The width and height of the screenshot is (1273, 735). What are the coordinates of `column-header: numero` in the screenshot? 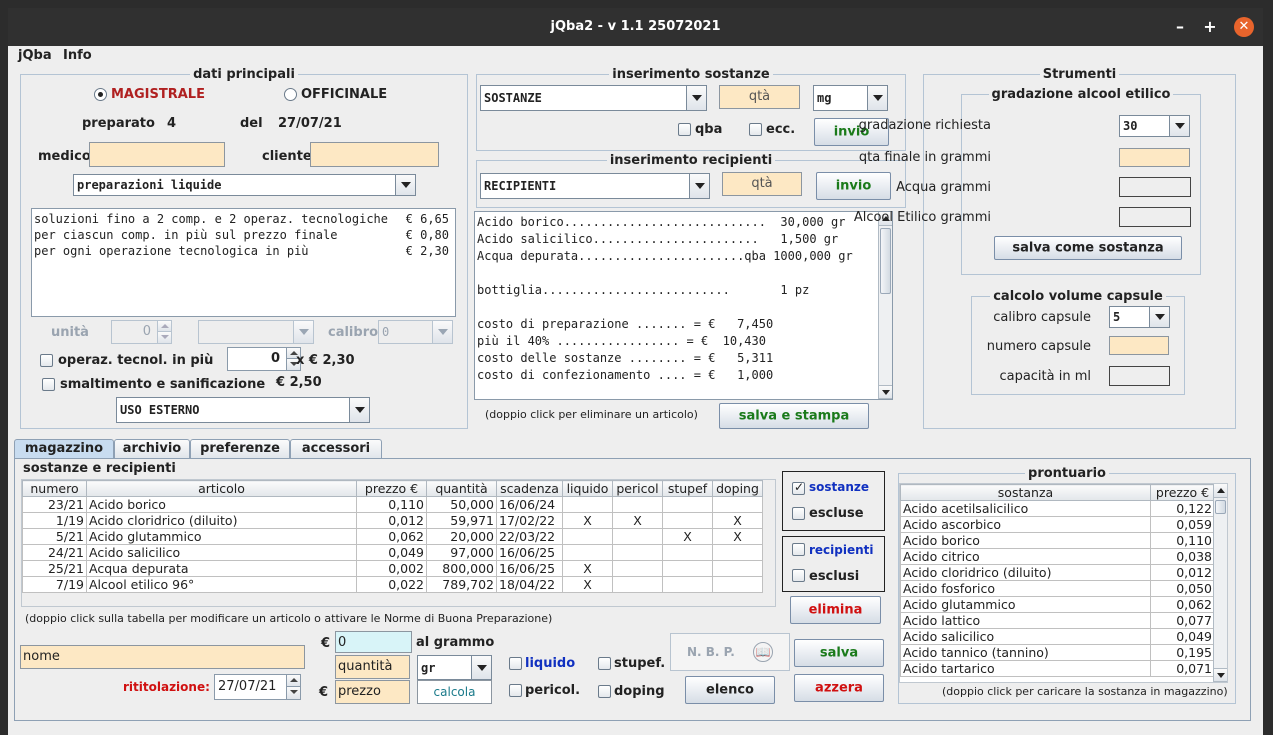 It's located at (54, 488).